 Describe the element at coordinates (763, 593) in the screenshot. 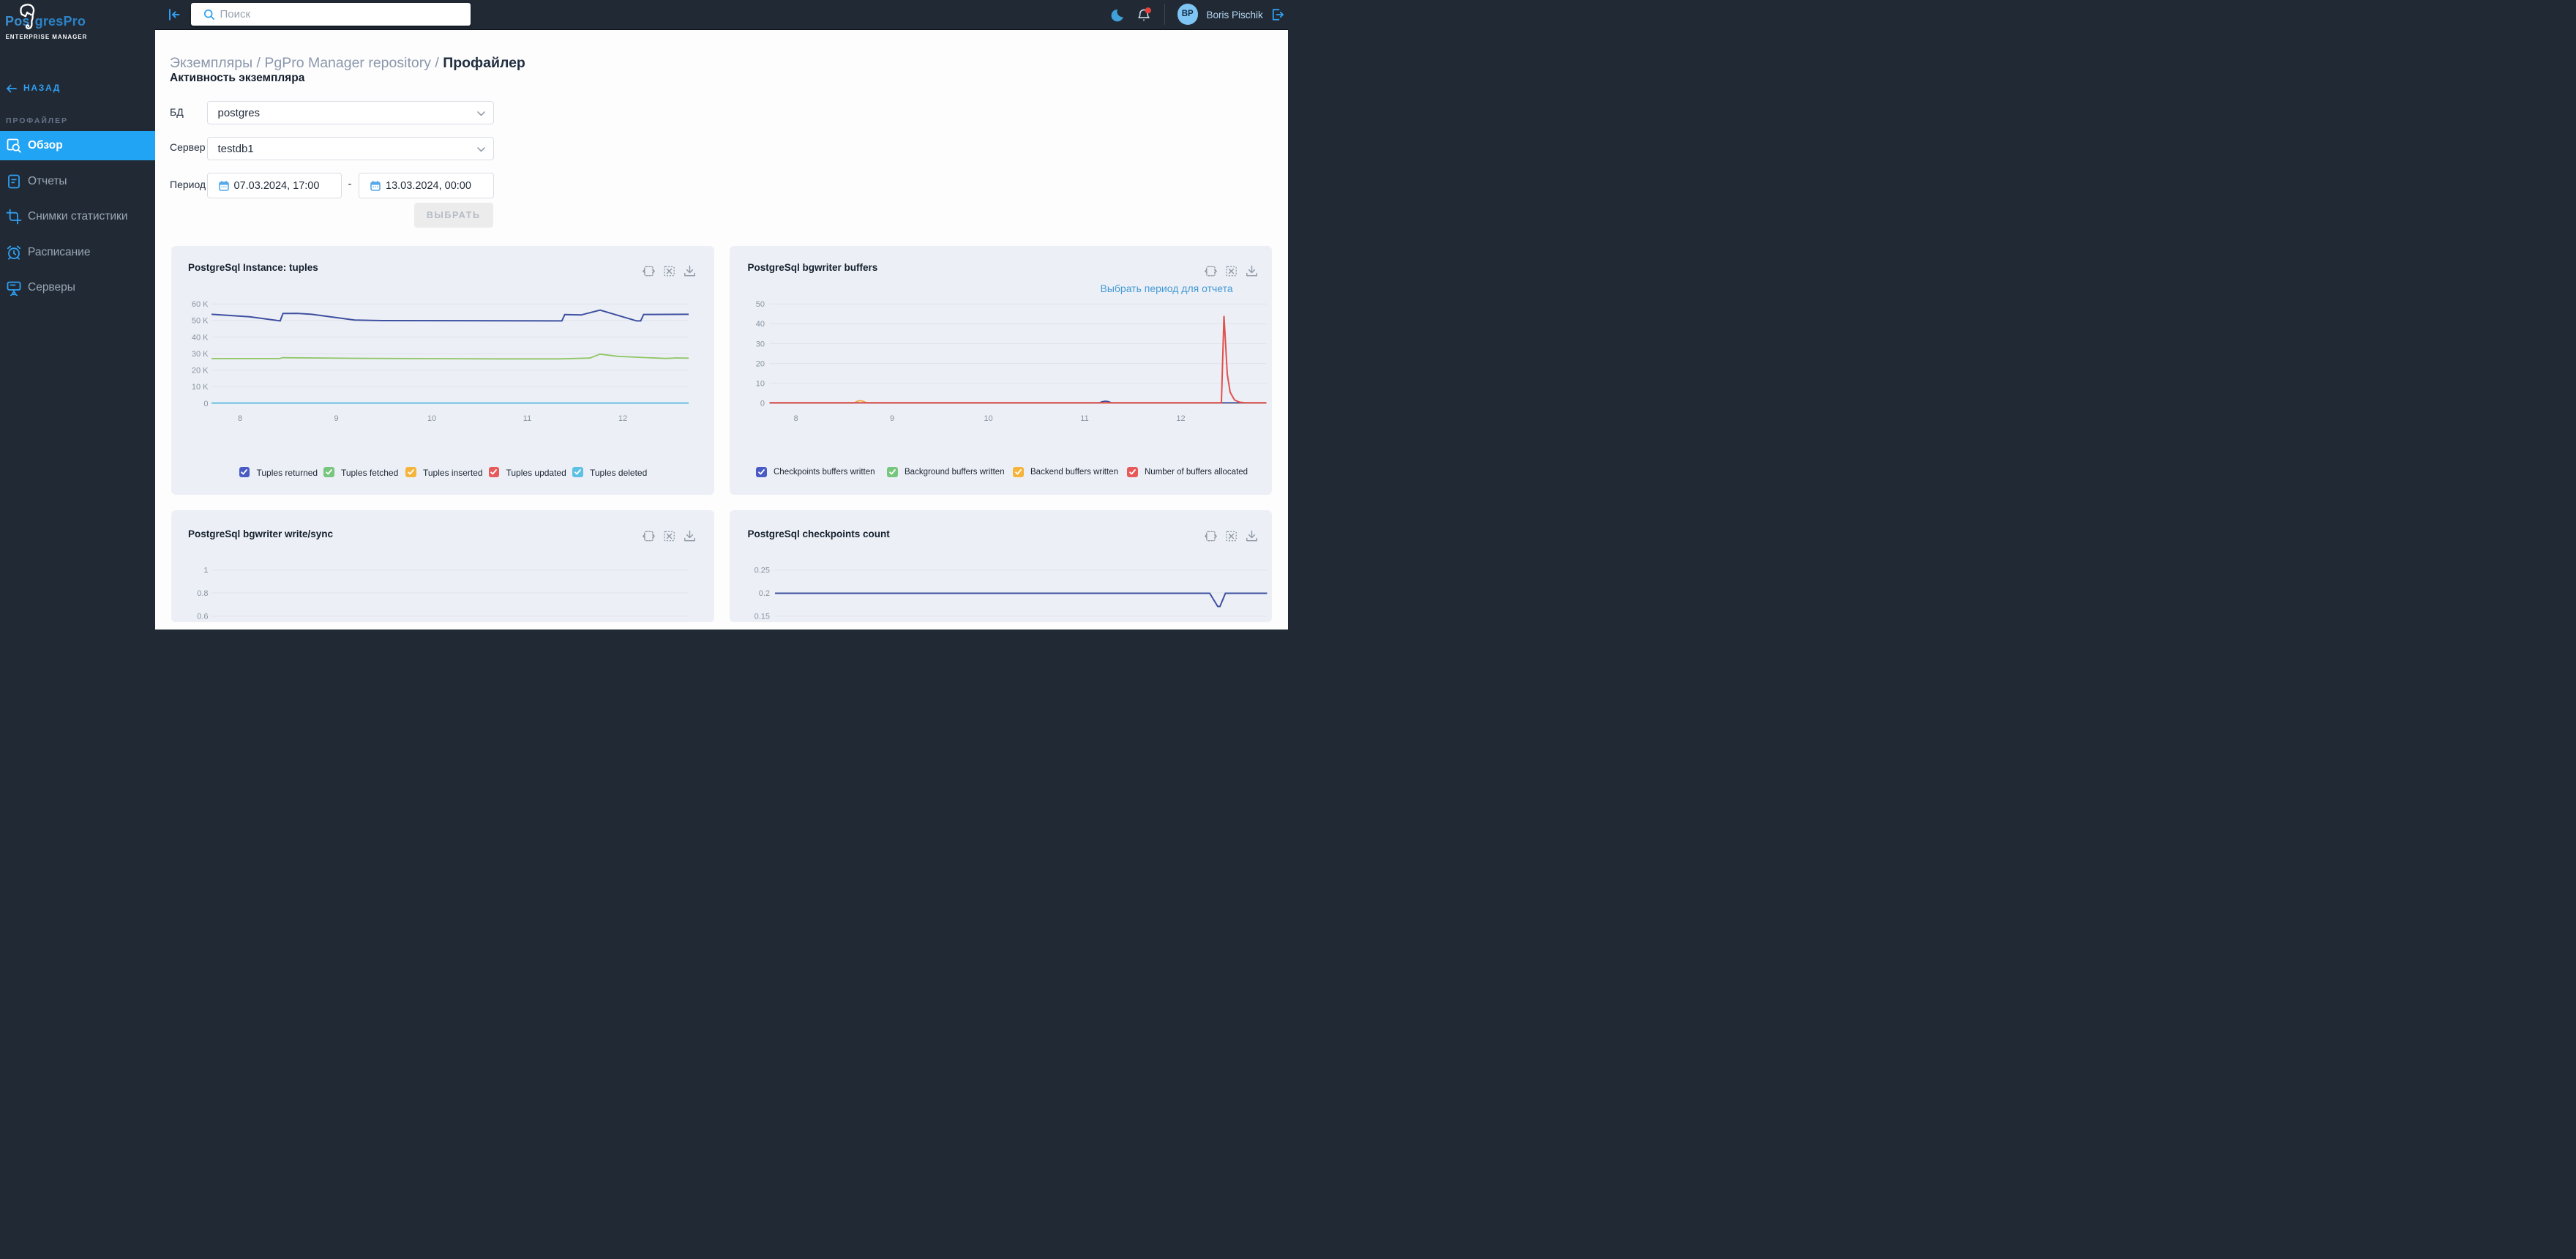

I see `svg-text: 0.2` at that location.